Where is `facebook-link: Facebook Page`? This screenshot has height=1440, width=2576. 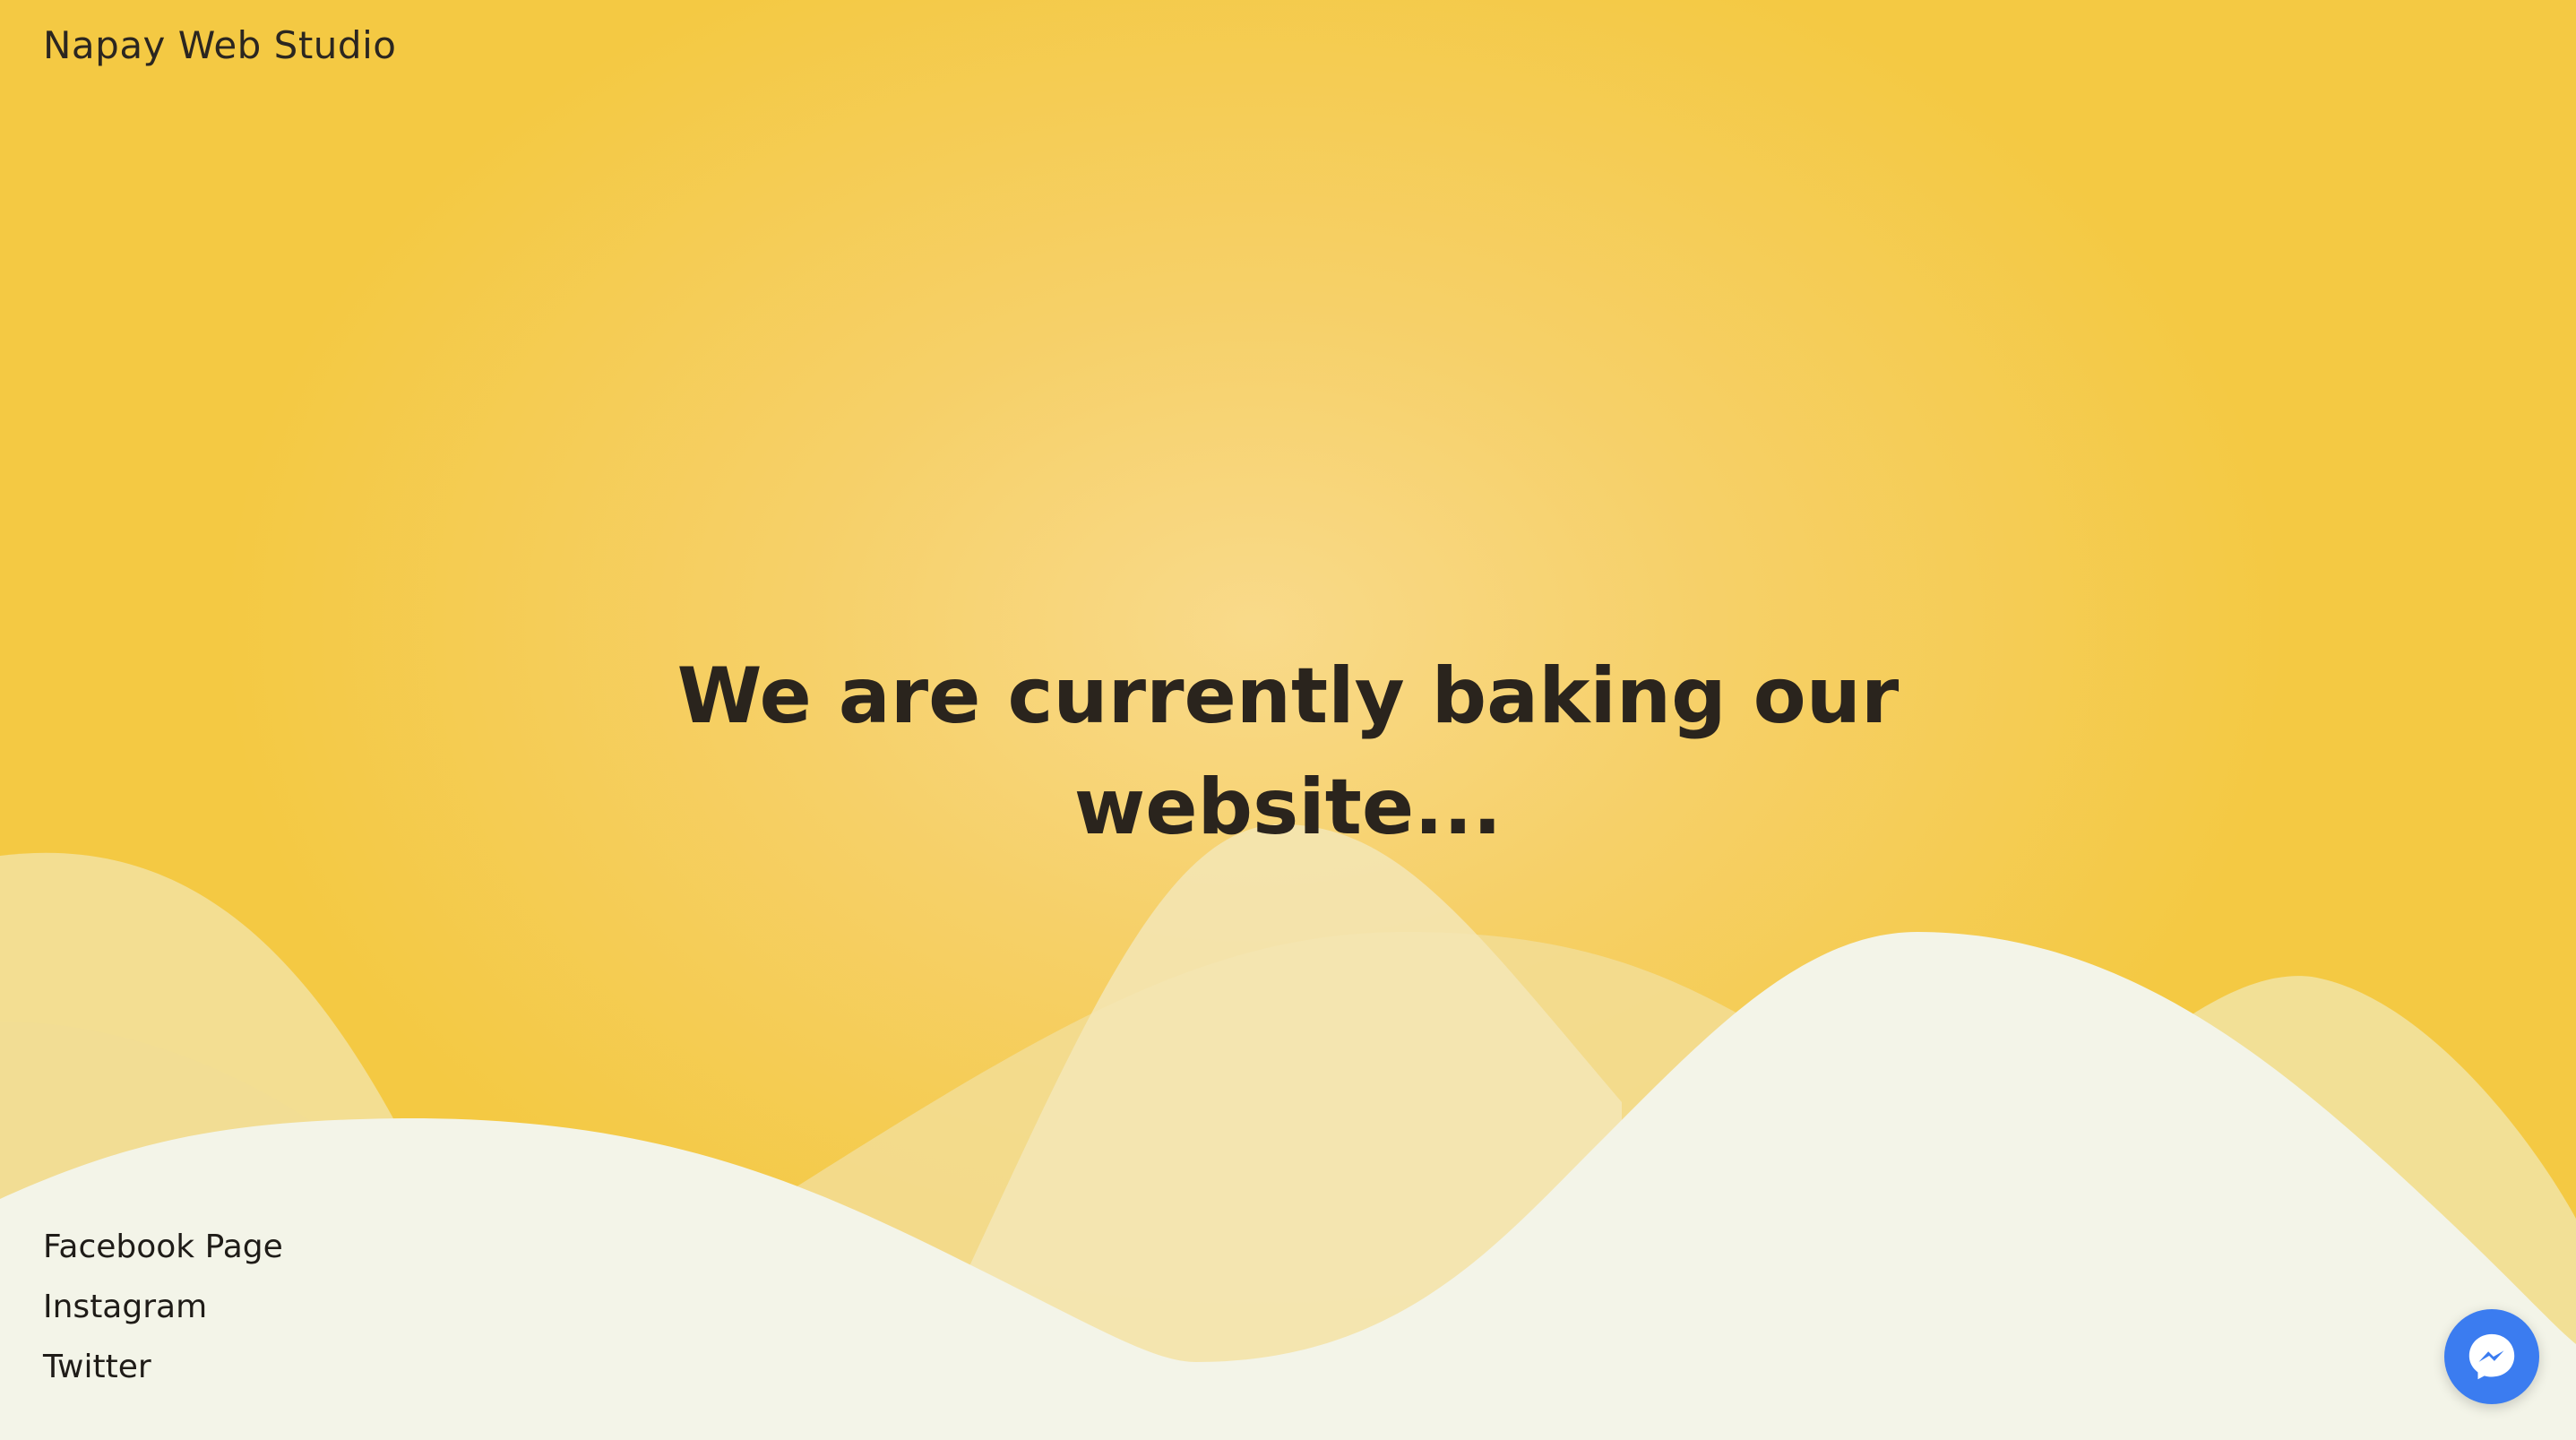
facebook-link: Facebook Page is located at coordinates (163, 1247).